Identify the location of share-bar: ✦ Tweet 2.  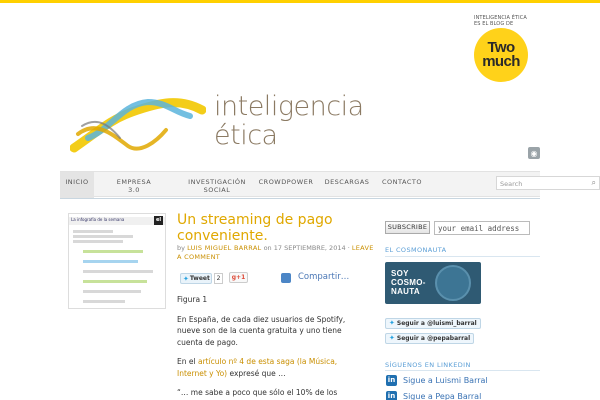
(201, 278).